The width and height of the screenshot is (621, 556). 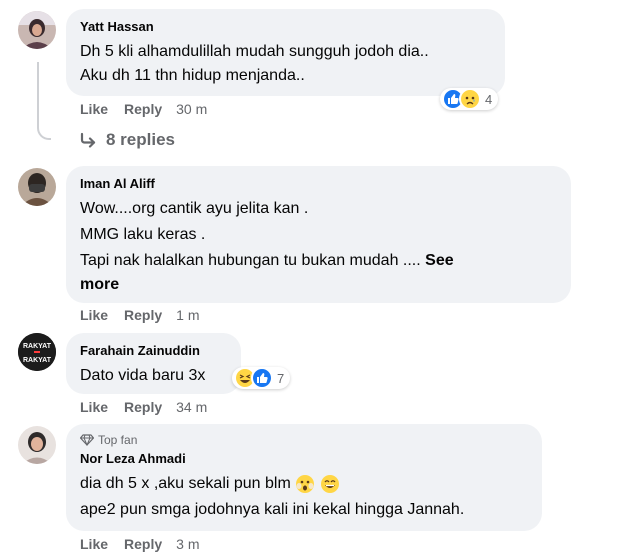 I want to click on comment-timestamp: 34 m, so click(x=191, y=407).